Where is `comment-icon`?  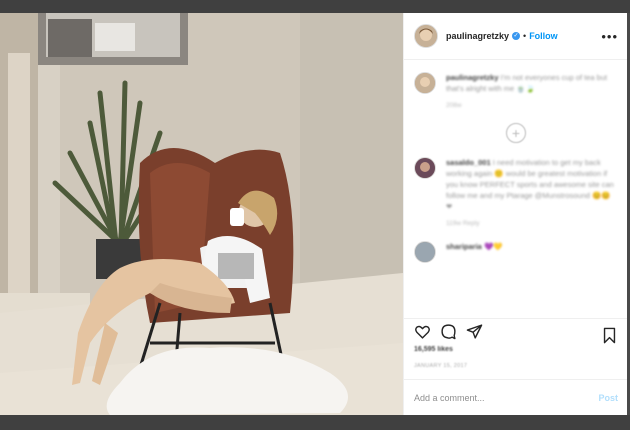
comment-icon is located at coordinates (448, 331).